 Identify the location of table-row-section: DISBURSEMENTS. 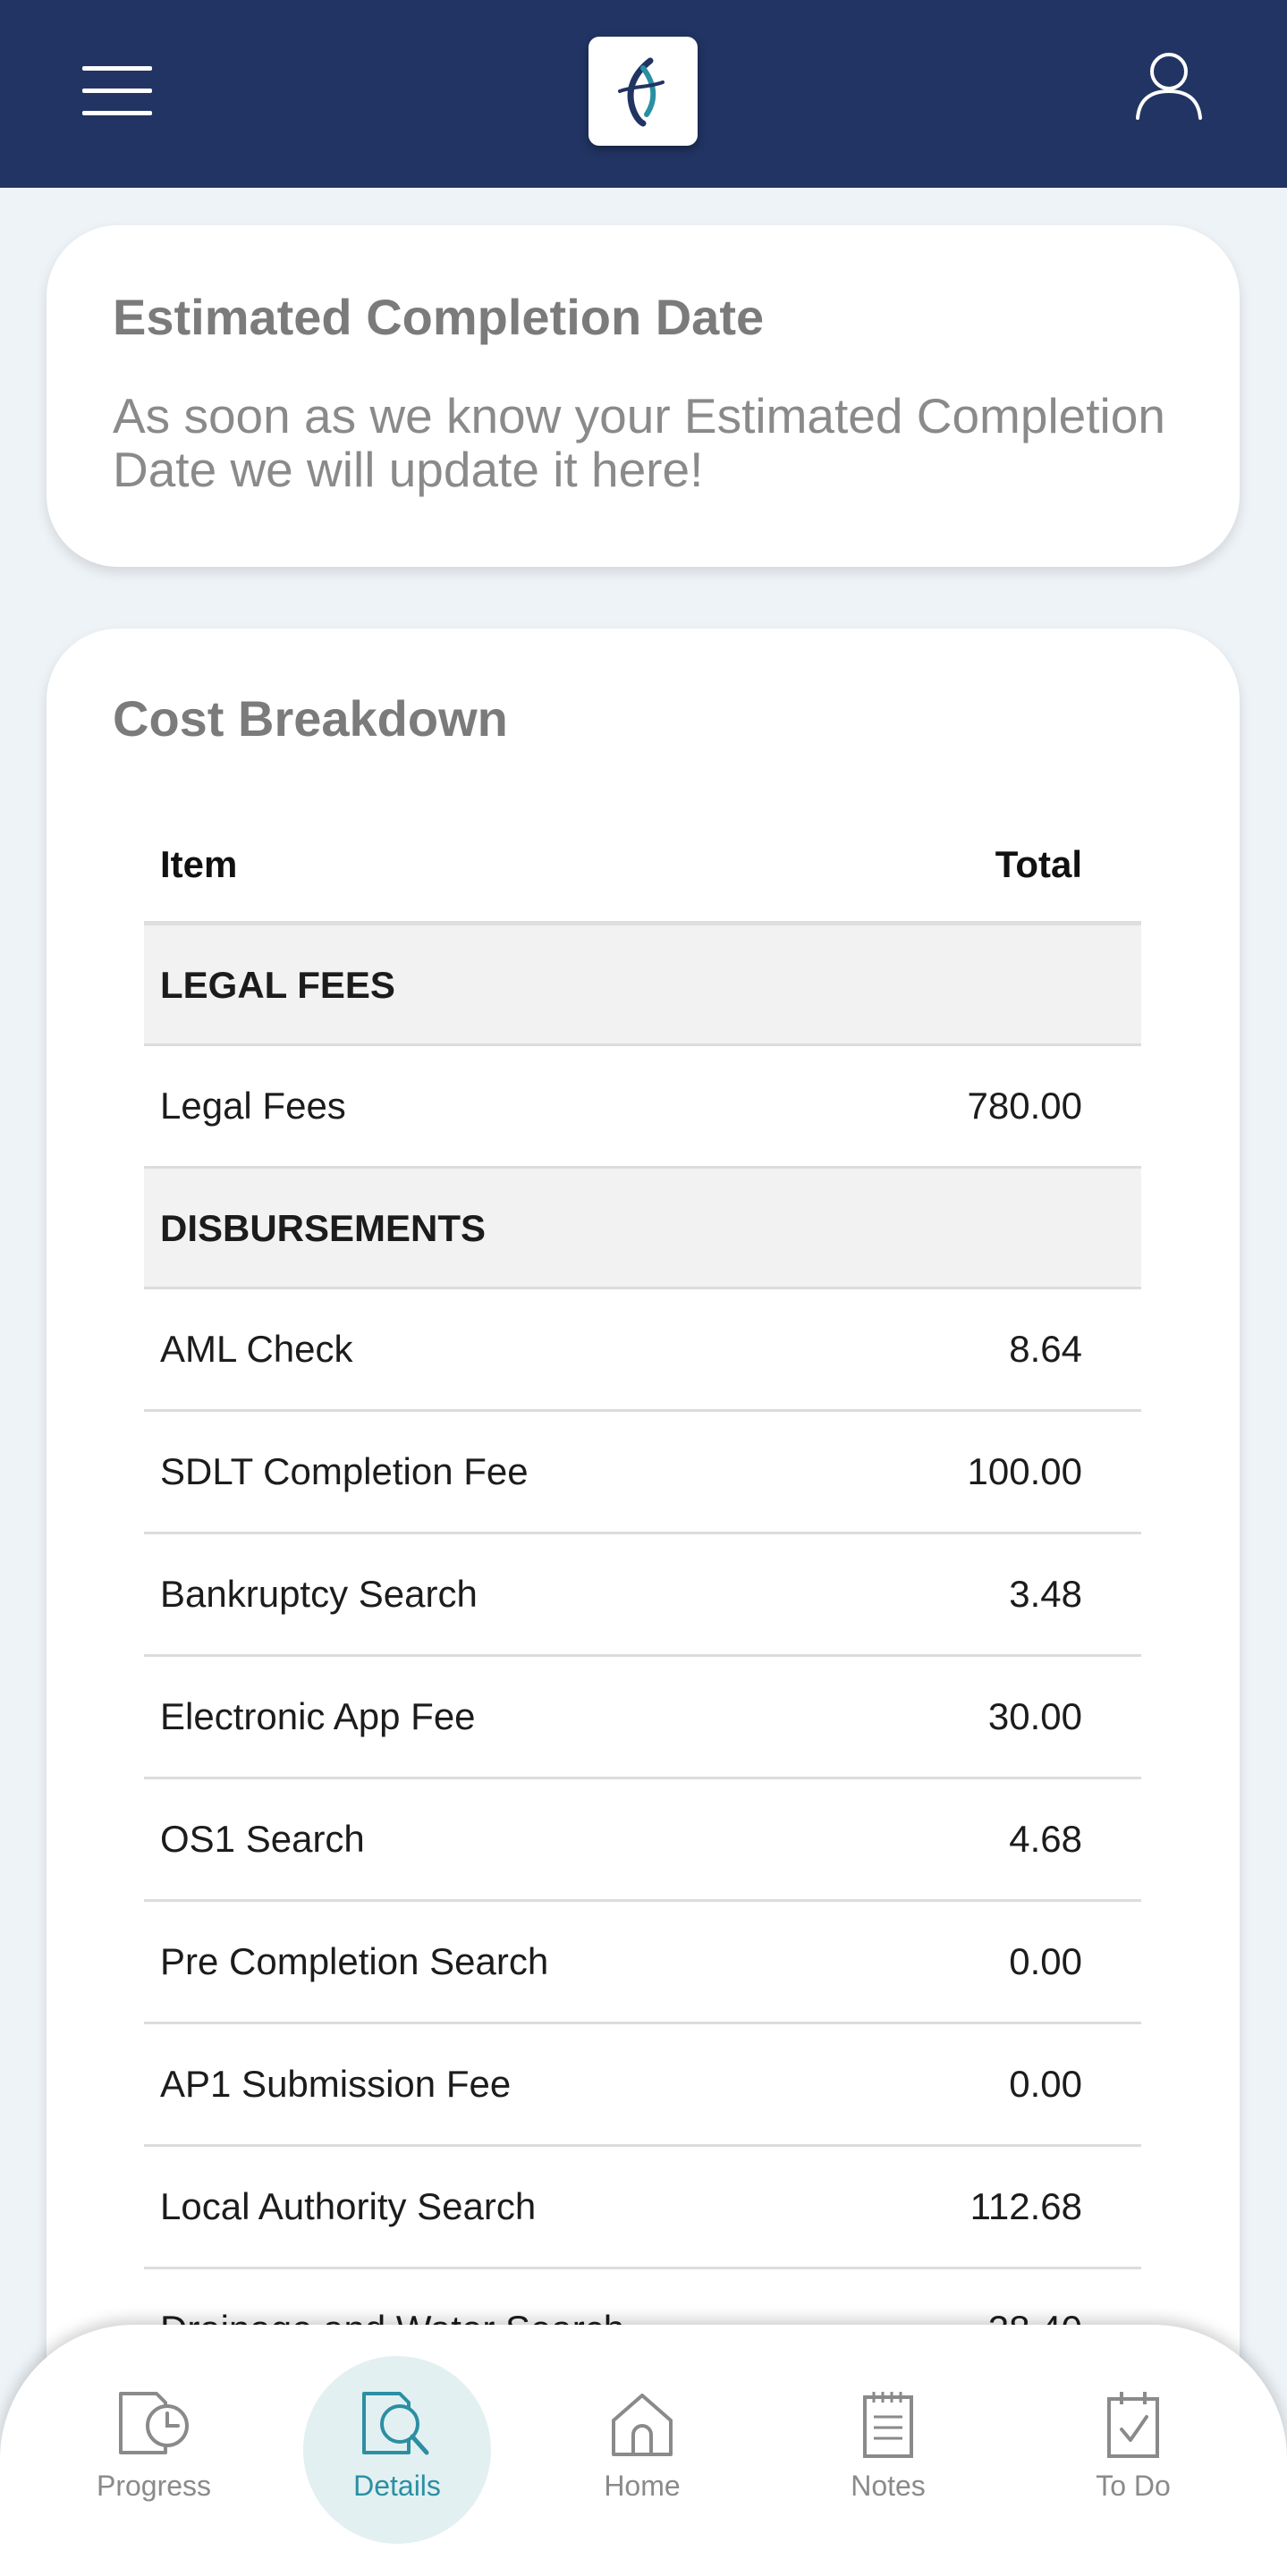
(642, 1229).